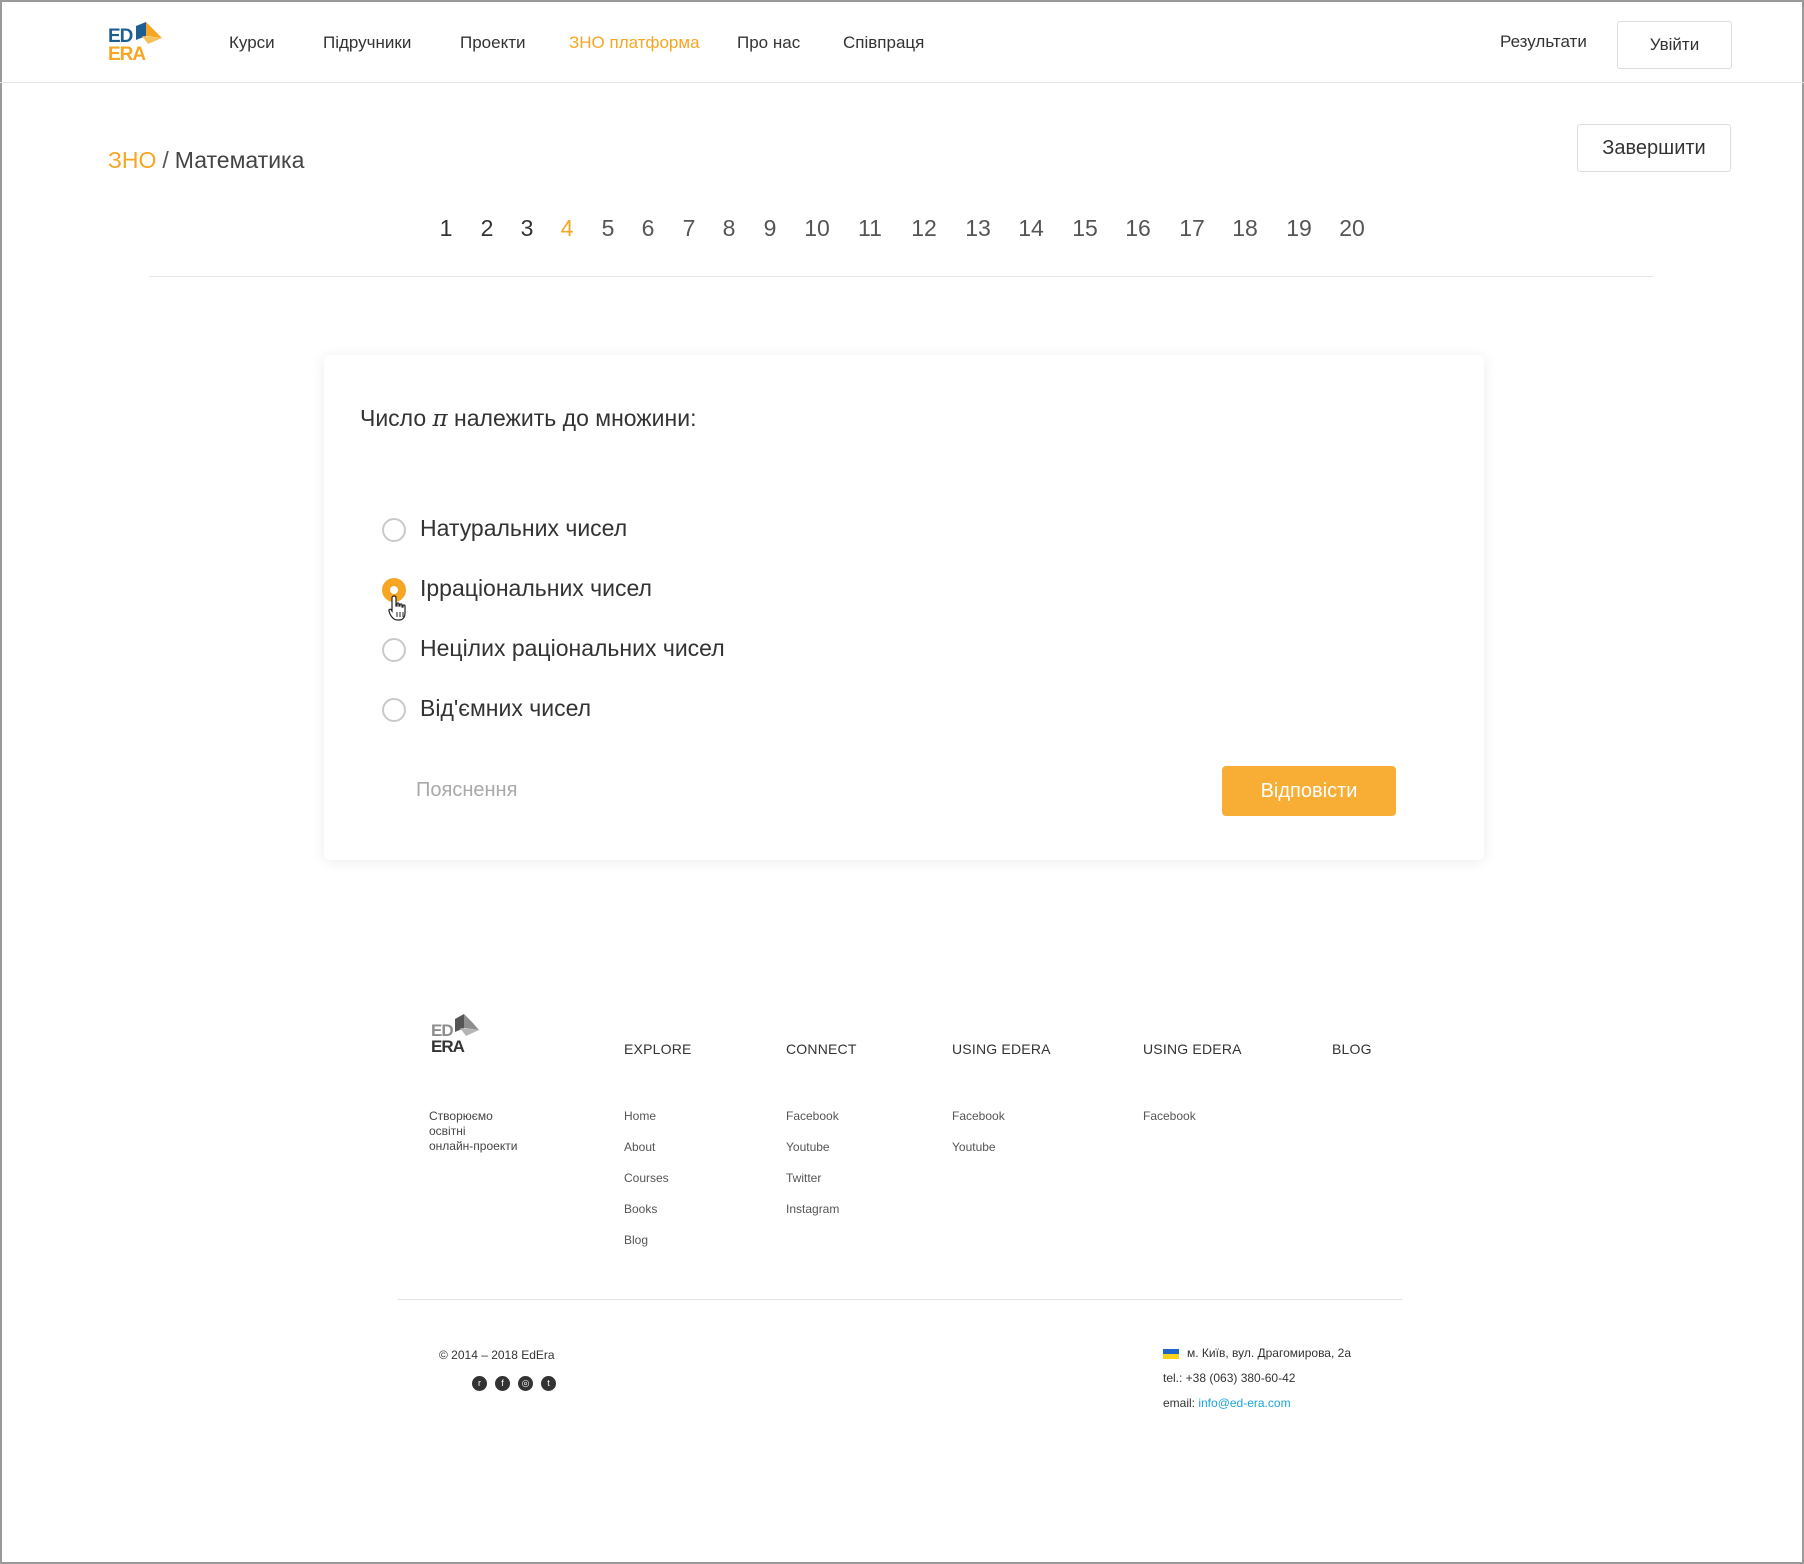  Describe the element at coordinates (768, 43) in the screenshot. I see `nav-item-about: Про нас` at that location.